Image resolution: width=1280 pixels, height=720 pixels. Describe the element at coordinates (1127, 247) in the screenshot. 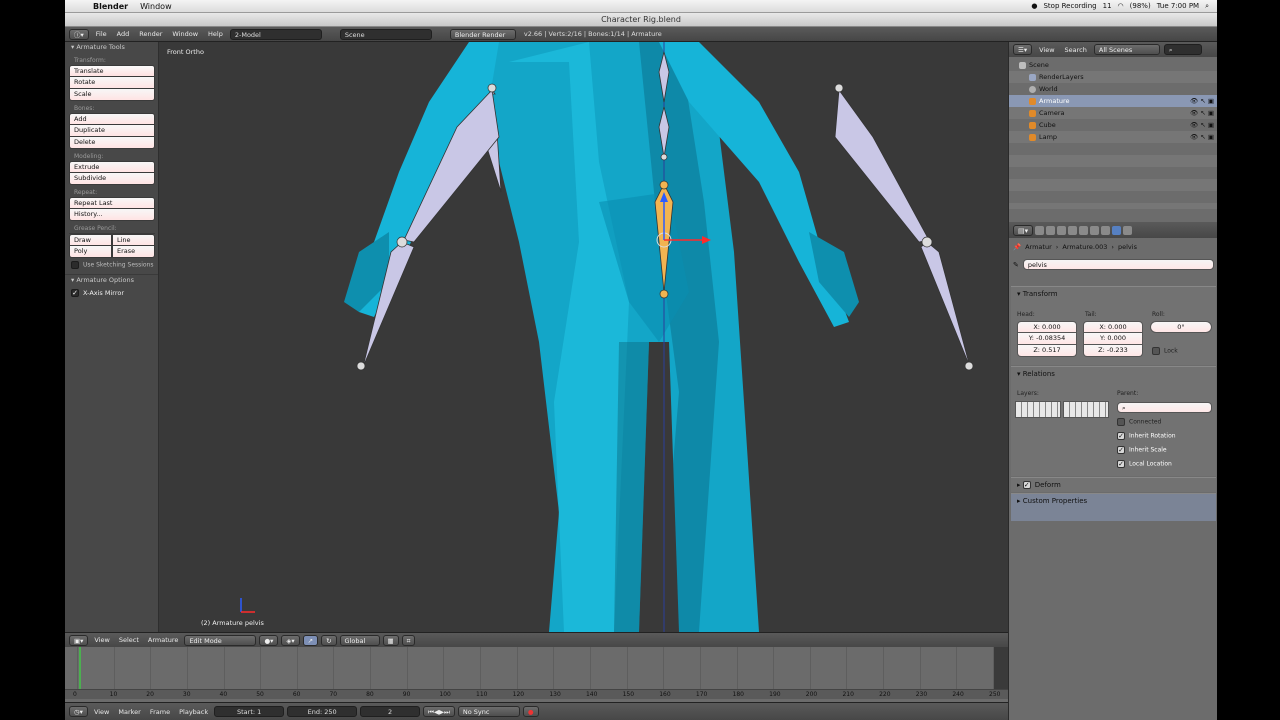

I see `crumb-bone: pelvis` at that location.